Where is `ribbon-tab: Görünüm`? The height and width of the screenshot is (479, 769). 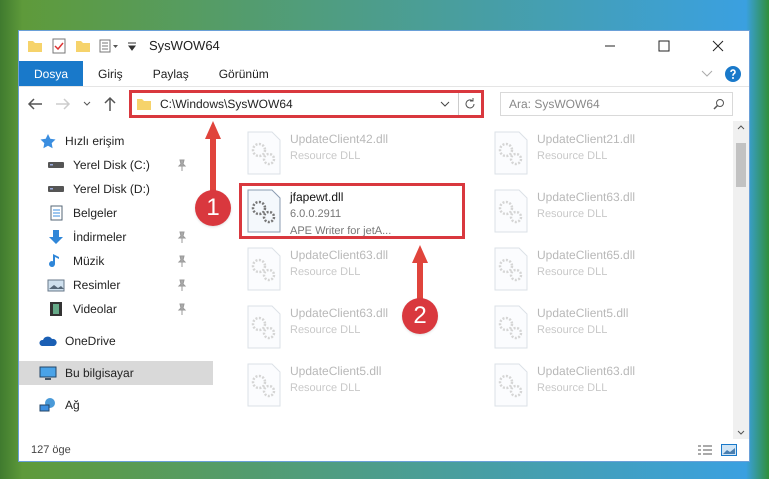 ribbon-tab: Görünüm is located at coordinates (244, 73).